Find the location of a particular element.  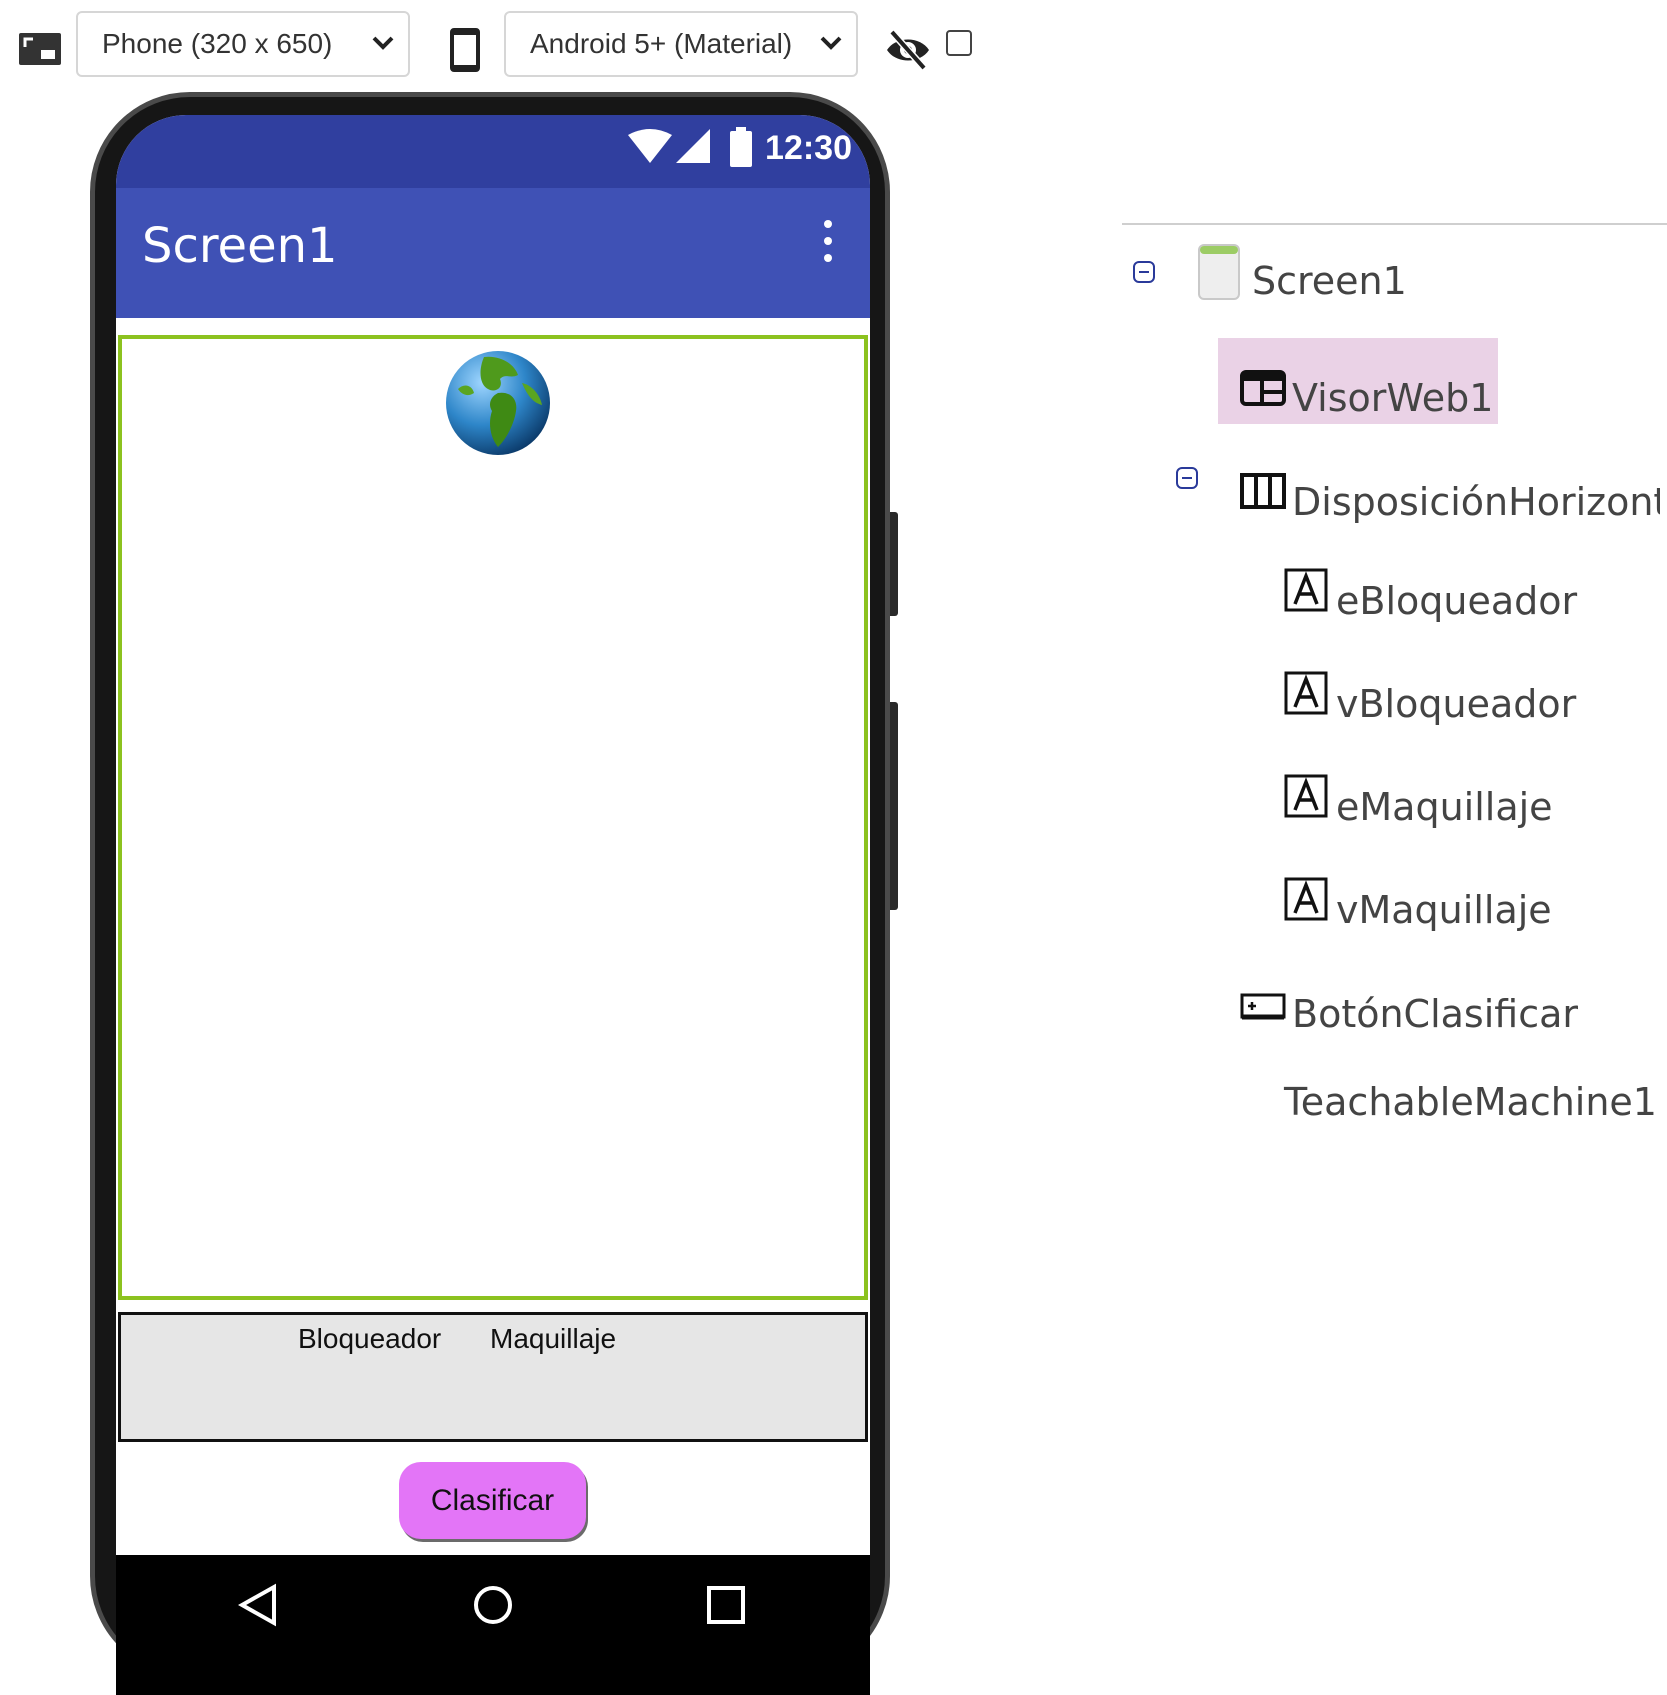

home-icon is located at coordinates (493, 1605).